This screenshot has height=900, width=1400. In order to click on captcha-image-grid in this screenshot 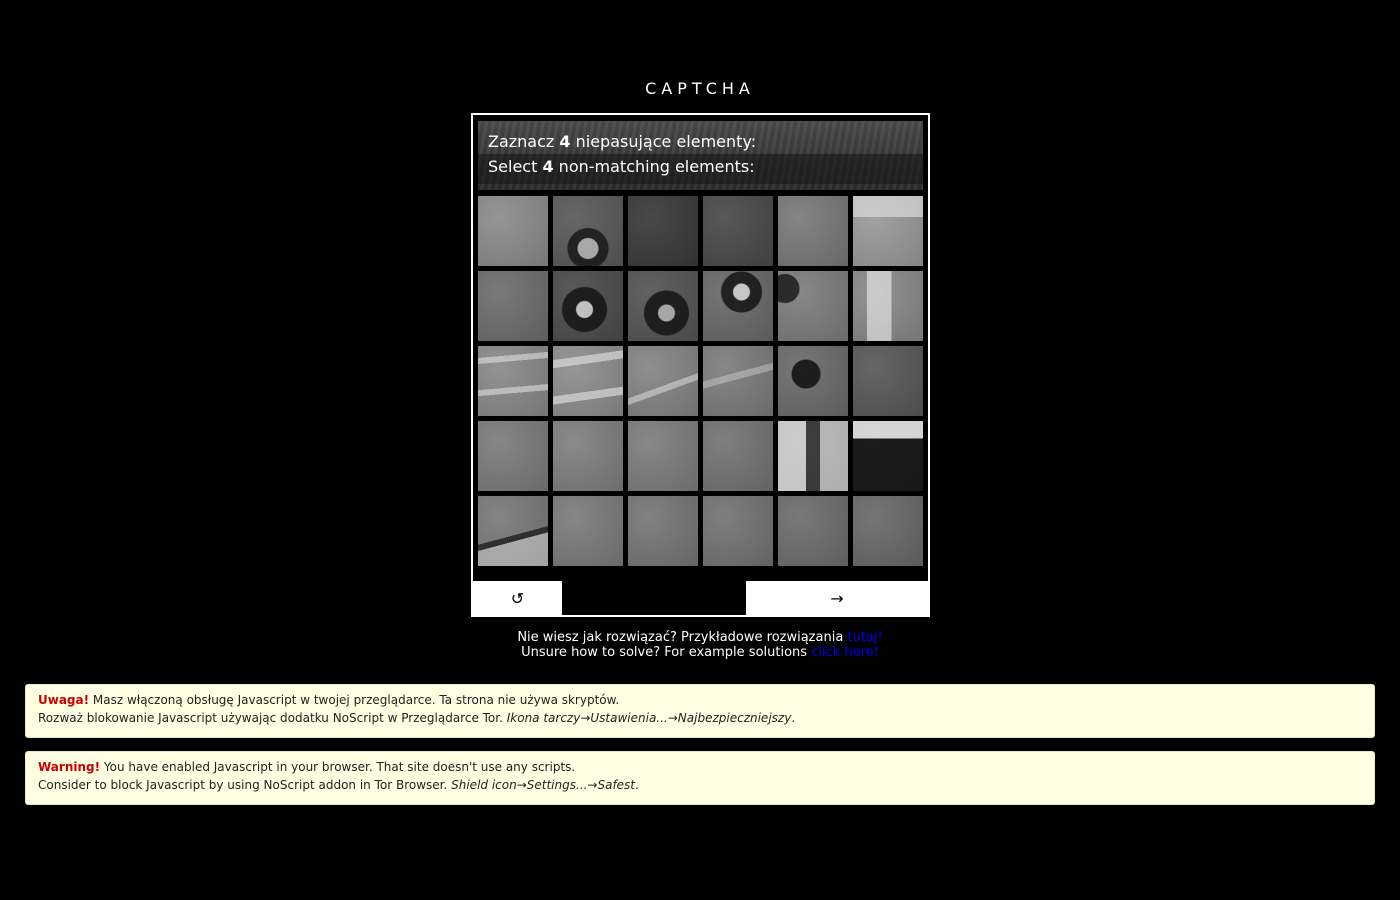, I will do `click(700, 381)`.